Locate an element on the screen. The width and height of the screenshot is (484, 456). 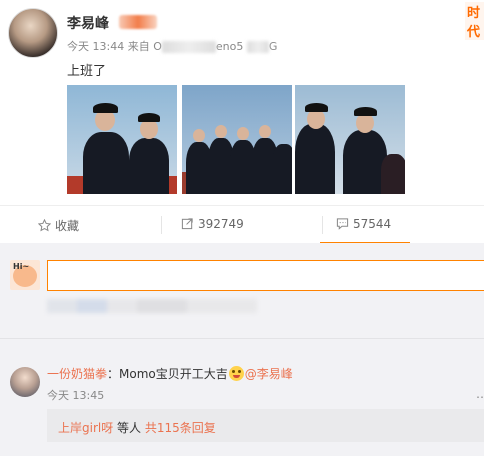
comment-count: 57544 is located at coordinates (372, 224).